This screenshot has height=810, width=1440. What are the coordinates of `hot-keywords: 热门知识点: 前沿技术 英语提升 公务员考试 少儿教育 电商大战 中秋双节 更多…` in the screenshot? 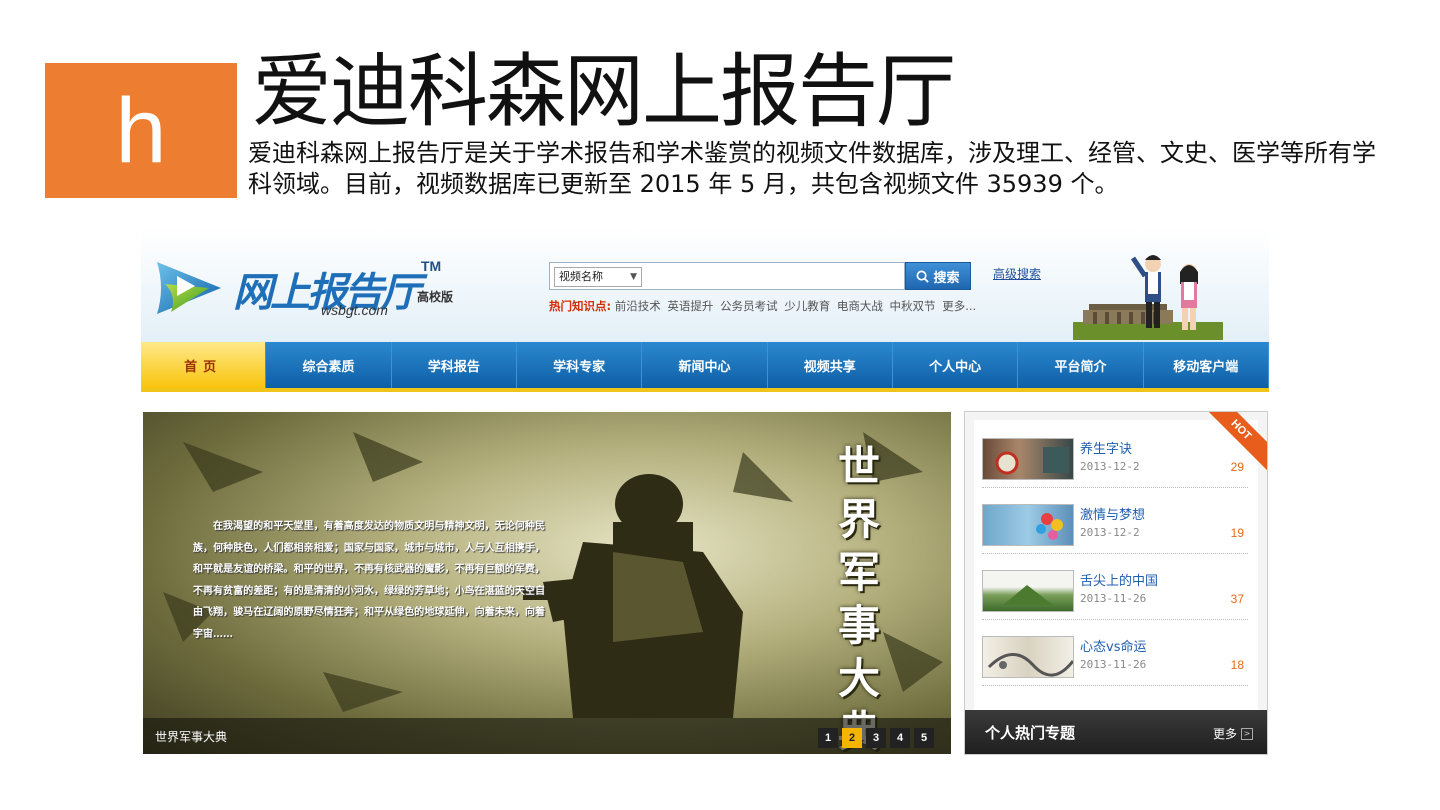 It's located at (764, 306).